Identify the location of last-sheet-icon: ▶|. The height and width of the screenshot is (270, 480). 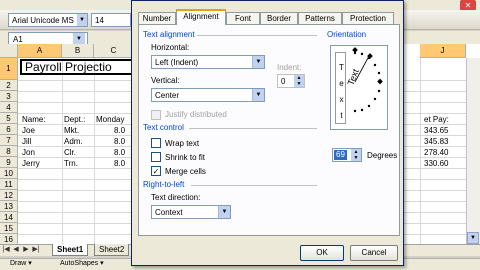
(36, 249).